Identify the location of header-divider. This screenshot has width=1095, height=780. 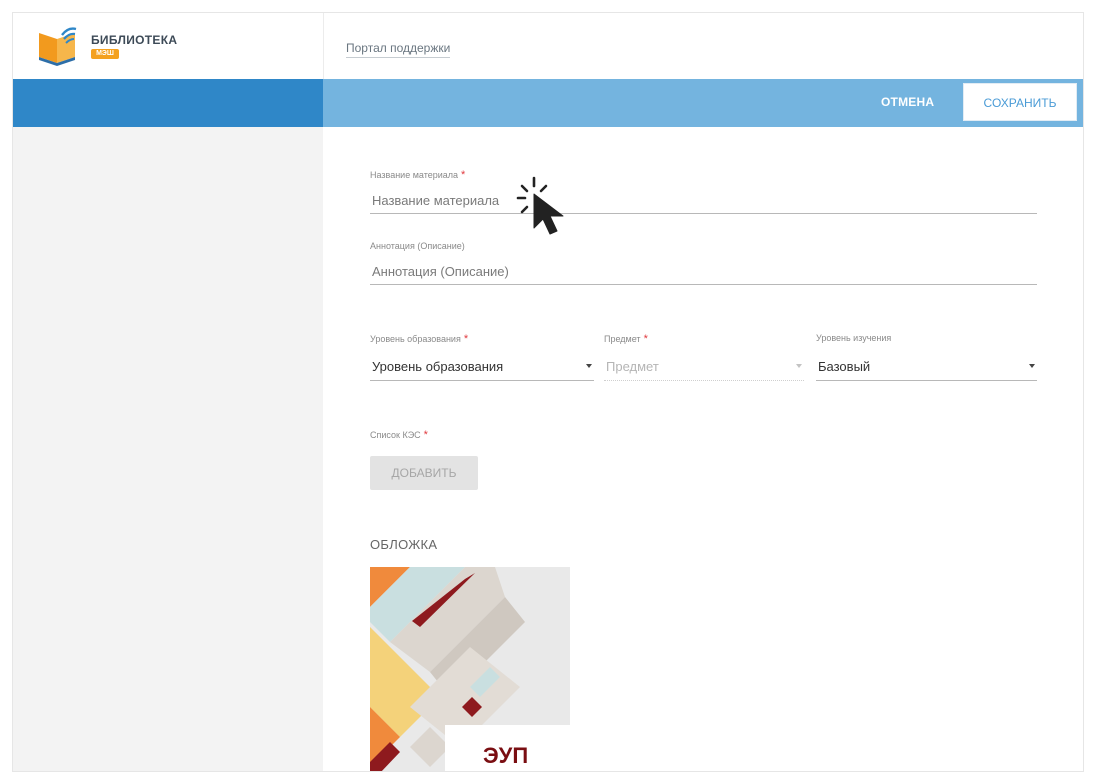
(323, 46).